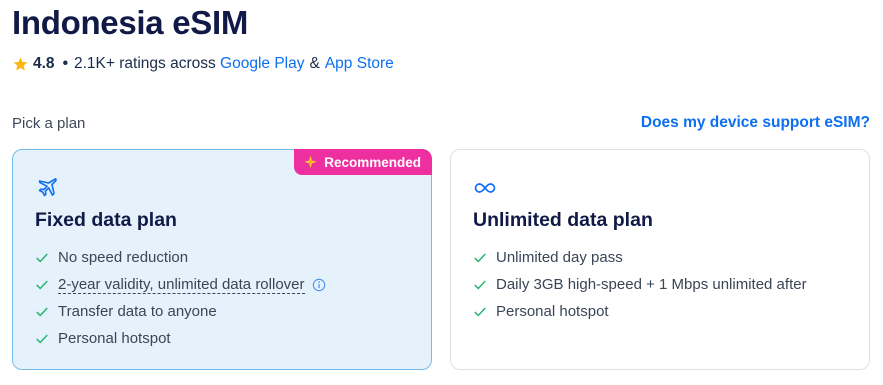 This screenshot has height=385, width=883. I want to click on recommended-badge: Recommended, so click(363, 162).